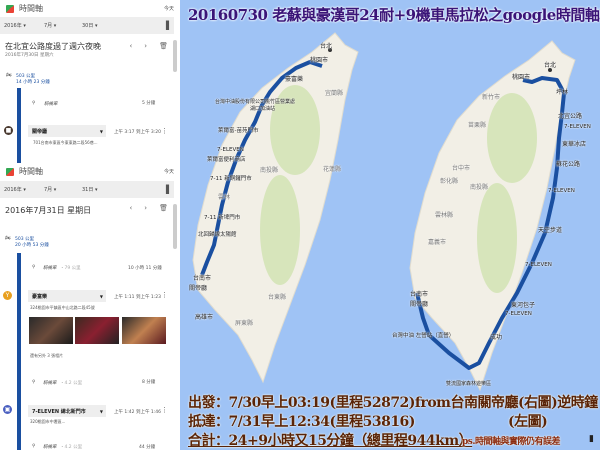 Image resolution: width=600 pixels, height=450 pixels. I want to click on map-label: 台中市, so click(461, 168).